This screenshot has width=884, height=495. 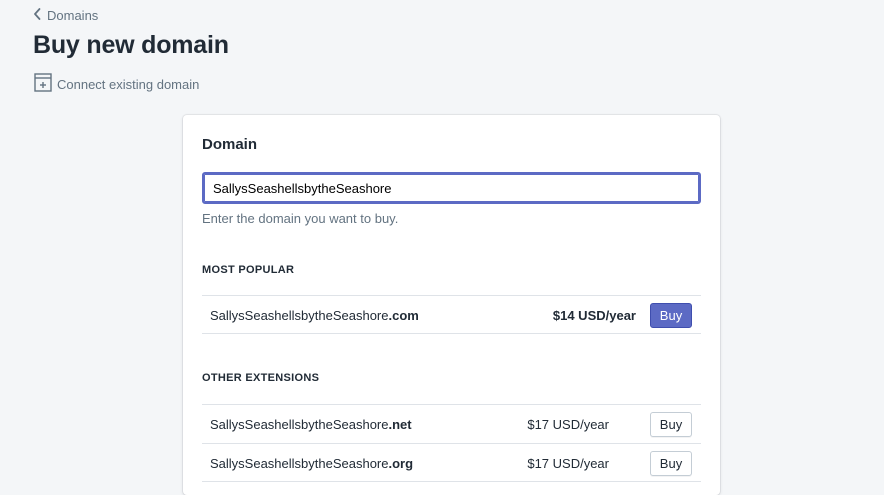 What do you see at coordinates (671, 424) in the screenshot?
I see `buy-net-button: Buy` at bounding box center [671, 424].